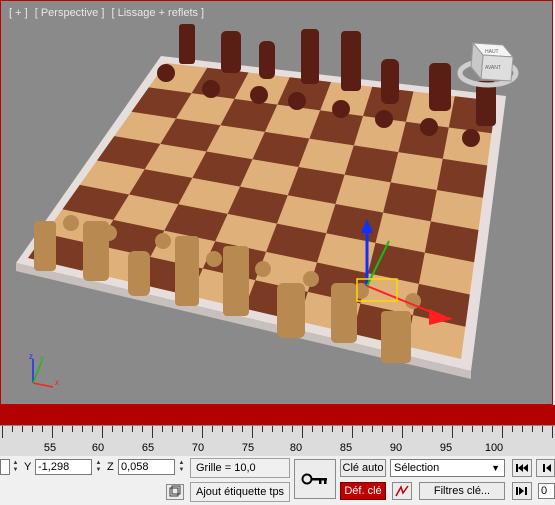 Image resolution: width=555 pixels, height=505 pixels. What do you see at coordinates (44, 370) in the screenshot?
I see `axis-tripod: z y x` at bounding box center [44, 370].